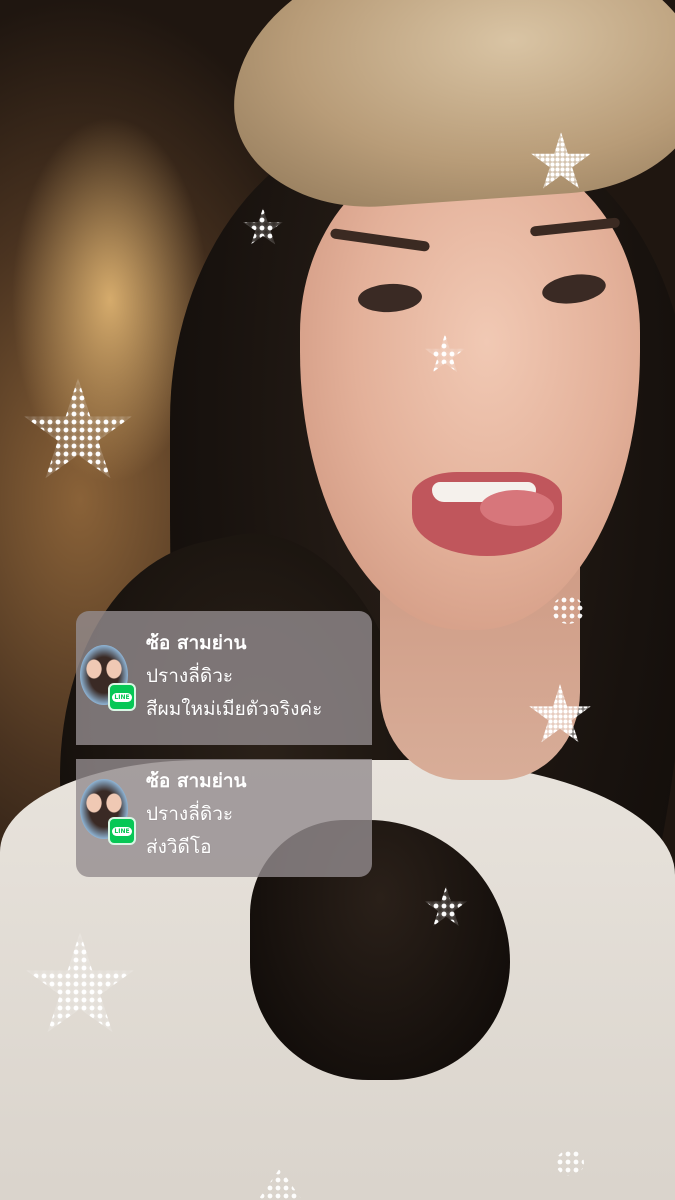 Image resolution: width=675 pixels, height=1200 pixels. What do you see at coordinates (449, 108) in the screenshot?
I see `photo-cap` at bounding box center [449, 108].